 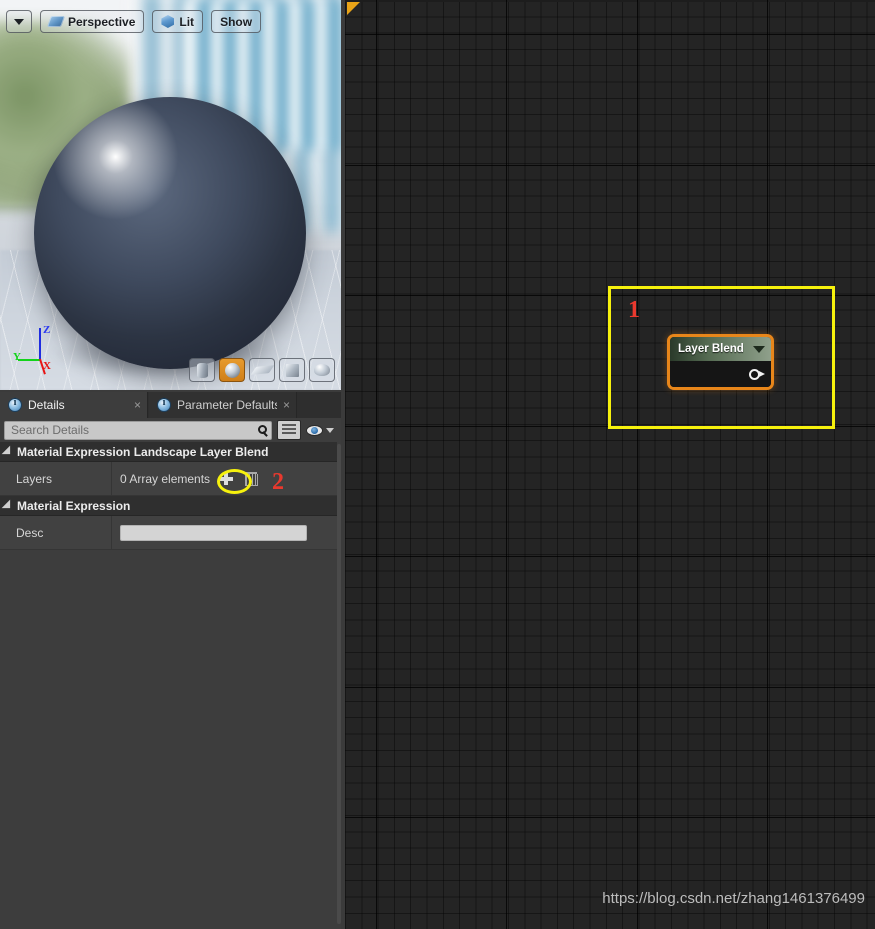 I want to click on details-visibility-button, so click(x=321, y=430).